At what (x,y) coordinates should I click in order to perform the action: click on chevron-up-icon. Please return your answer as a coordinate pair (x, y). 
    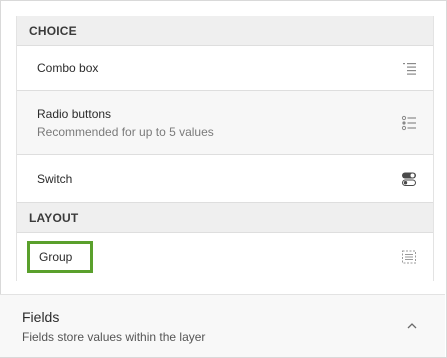
    Looking at the image, I should click on (412, 326).